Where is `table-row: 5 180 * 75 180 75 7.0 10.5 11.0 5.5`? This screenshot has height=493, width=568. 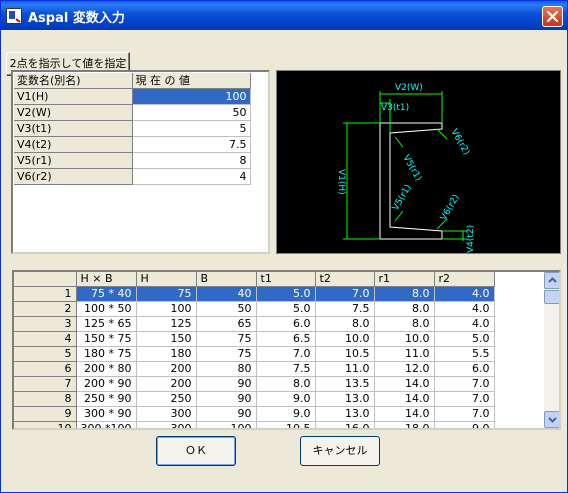
table-row: 5 180 * 75 180 75 7.0 10.5 11.0 5.5 is located at coordinates (254, 354).